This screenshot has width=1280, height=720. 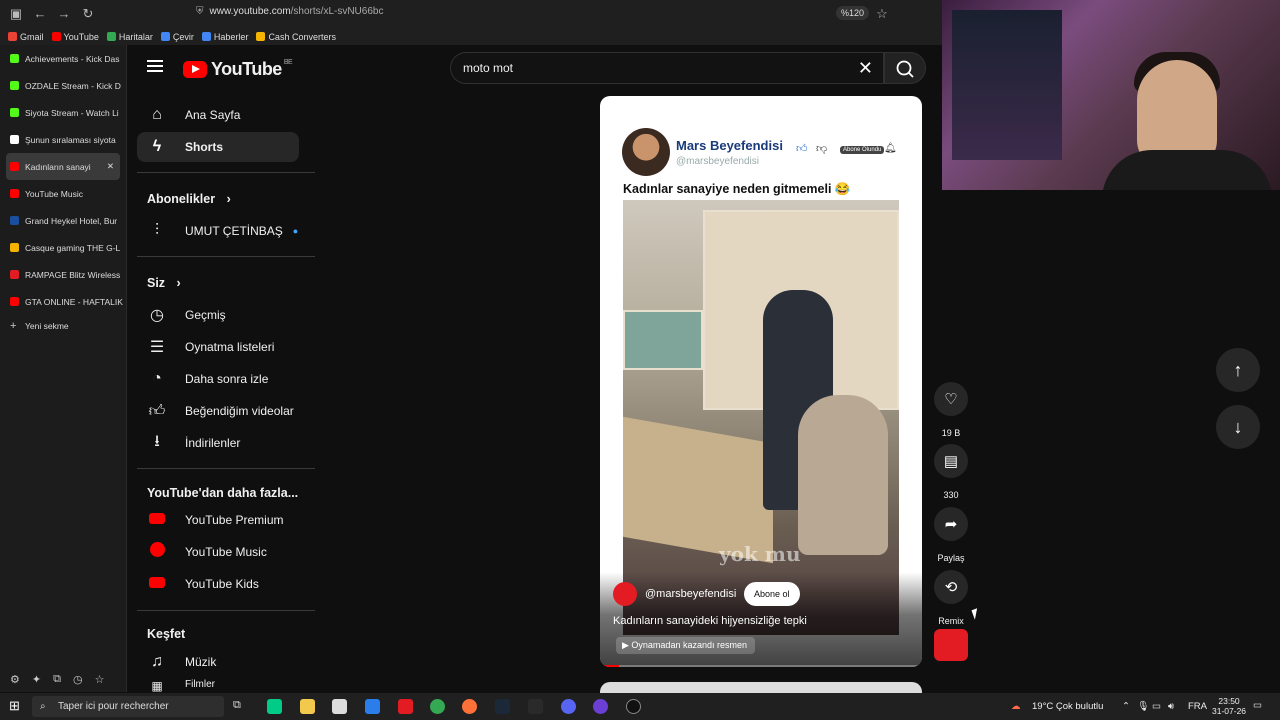 I want to click on subscribe-button: Abone ol, so click(x=772, y=594).